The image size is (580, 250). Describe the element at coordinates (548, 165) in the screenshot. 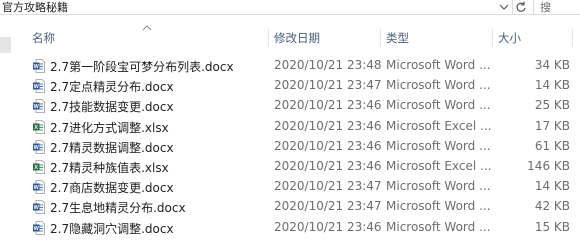

I see `file-size: 146 KB` at that location.